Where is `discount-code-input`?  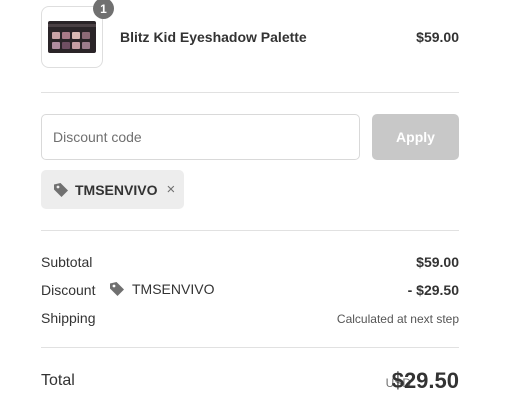 discount-code-input is located at coordinates (200, 137).